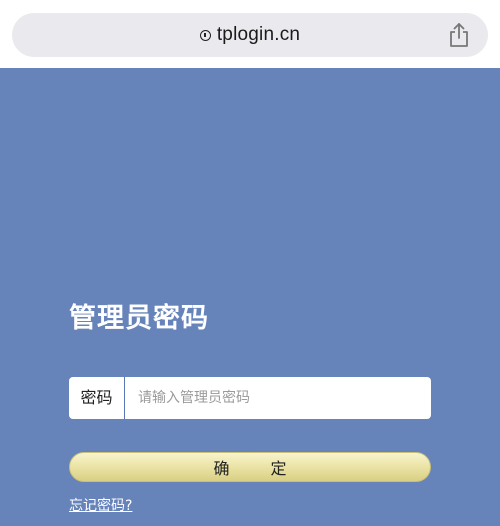 This screenshot has height=526, width=500. I want to click on page-title: 管理员密码, so click(139, 318).